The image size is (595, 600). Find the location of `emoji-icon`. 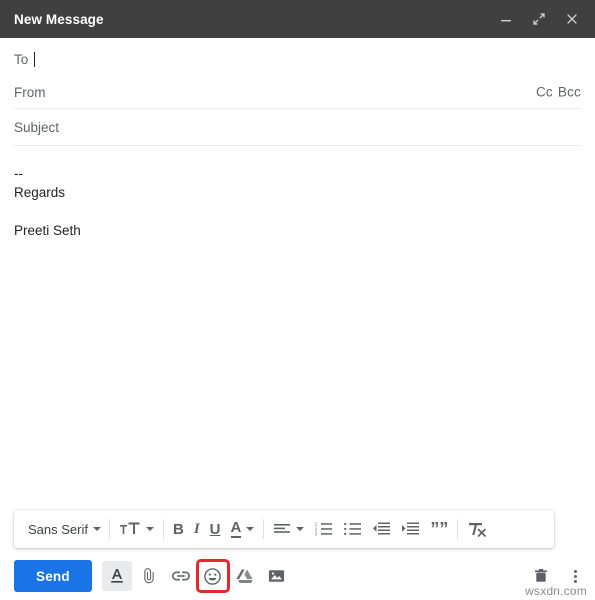

emoji-icon is located at coordinates (213, 576).